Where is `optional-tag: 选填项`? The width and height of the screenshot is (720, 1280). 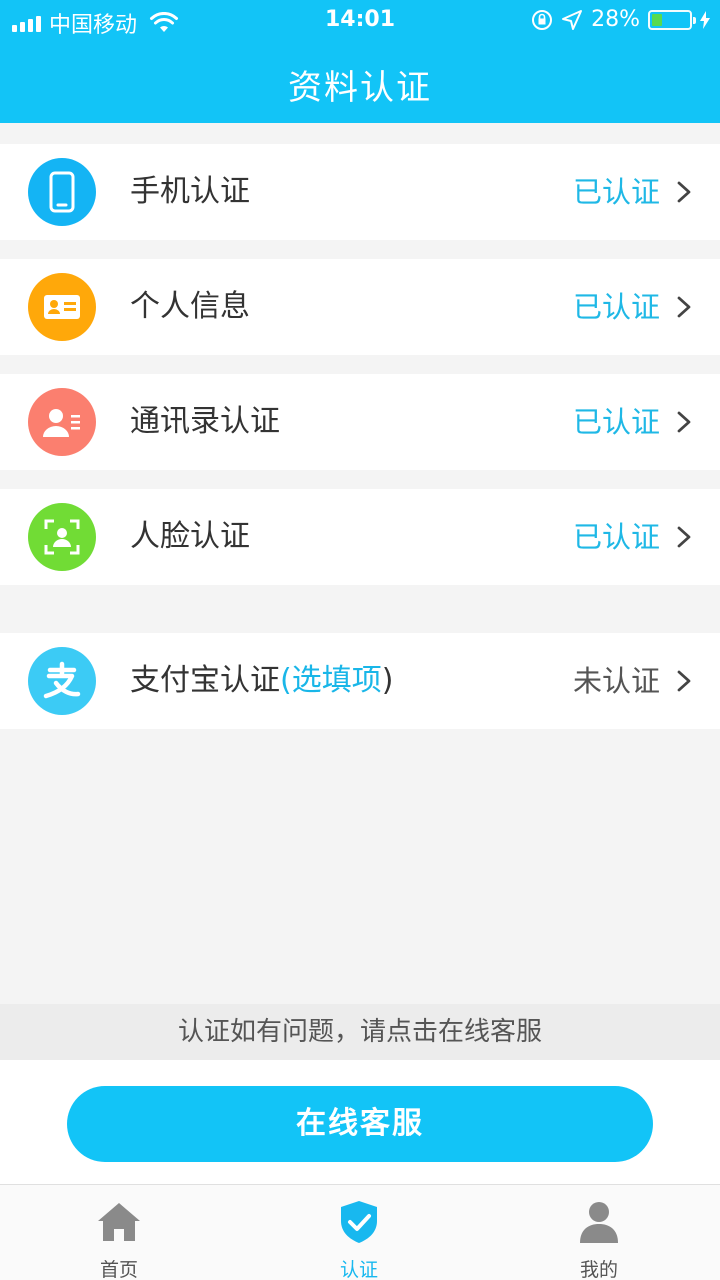
optional-tag: 选填项 is located at coordinates (336, 680).